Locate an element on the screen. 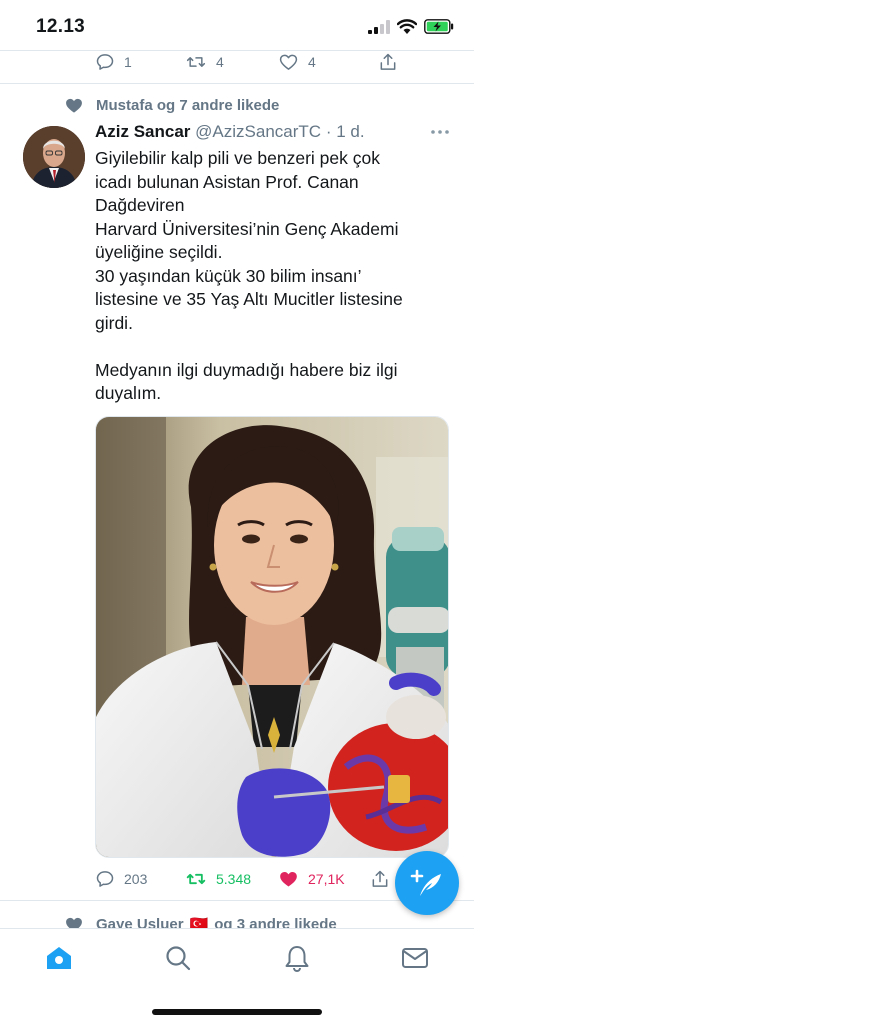 The image size is (880, 1024). bell-icon is located at coordinates (297, 959).